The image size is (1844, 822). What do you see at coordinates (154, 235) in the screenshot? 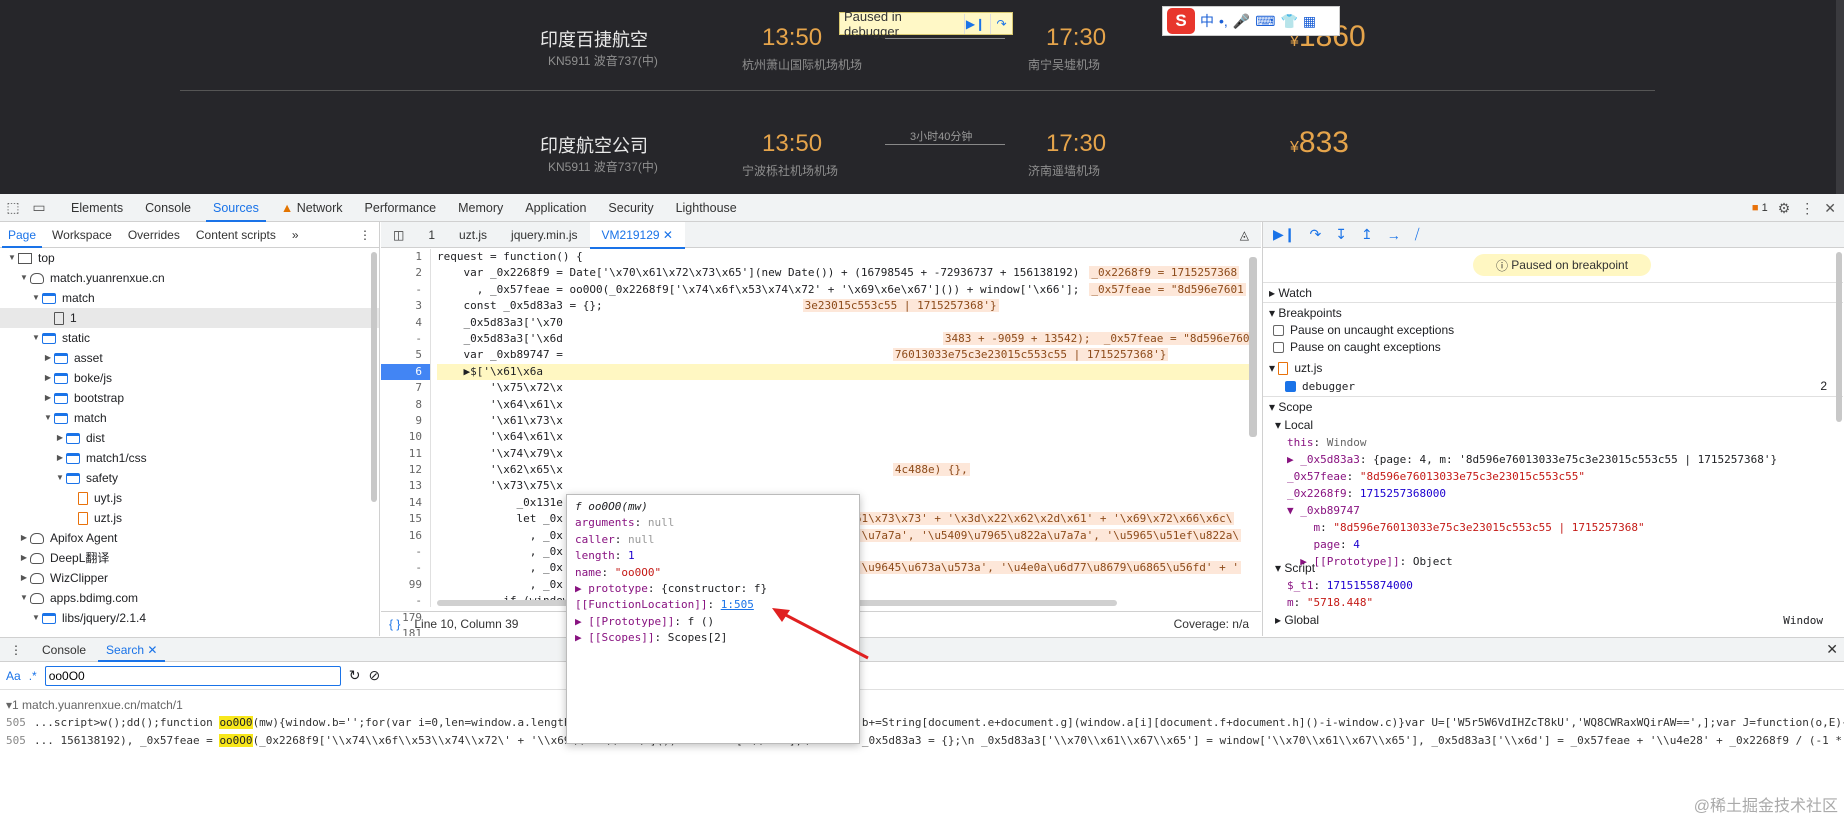
I see `tab-overrides: Overrides` at bounding box center [154, 235].